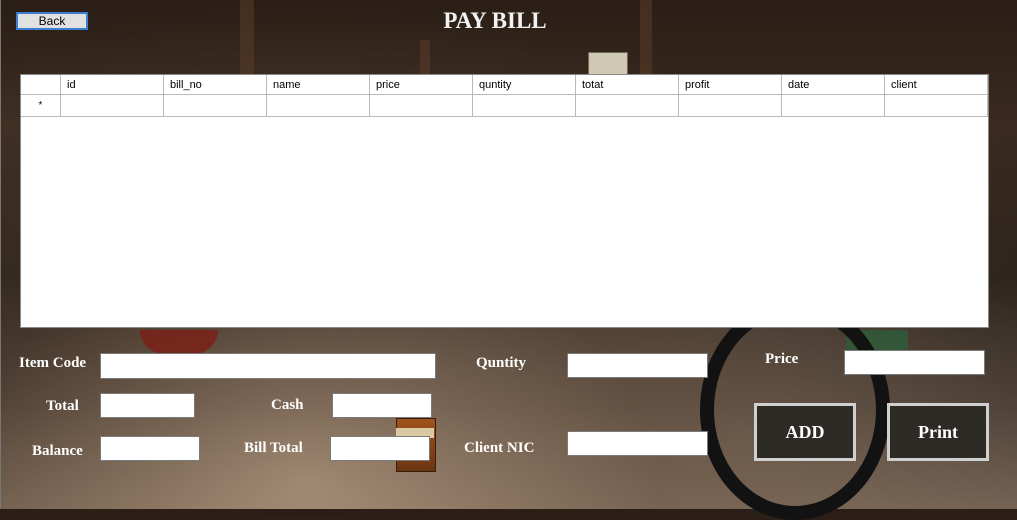  What do you see at coordinates (52, 21) in the screenshot?
I see `back-button: Back` at bounding box center [52, 21].